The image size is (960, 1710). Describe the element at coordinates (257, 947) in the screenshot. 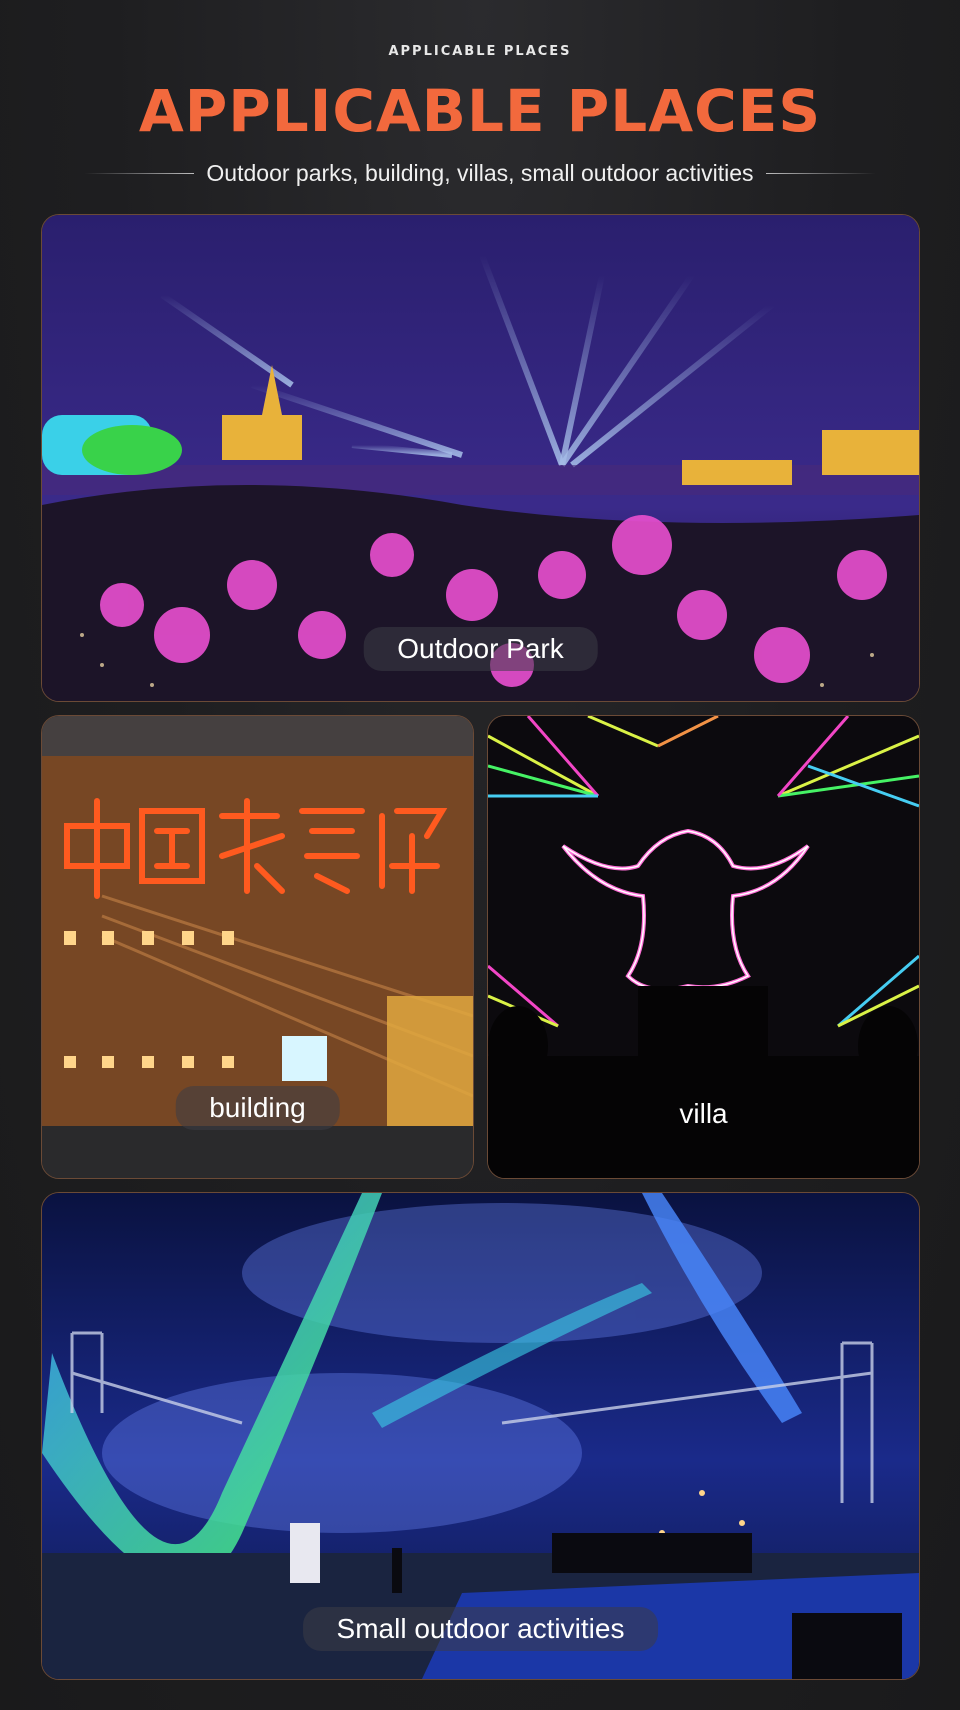

I see `building-card: building` at that location.